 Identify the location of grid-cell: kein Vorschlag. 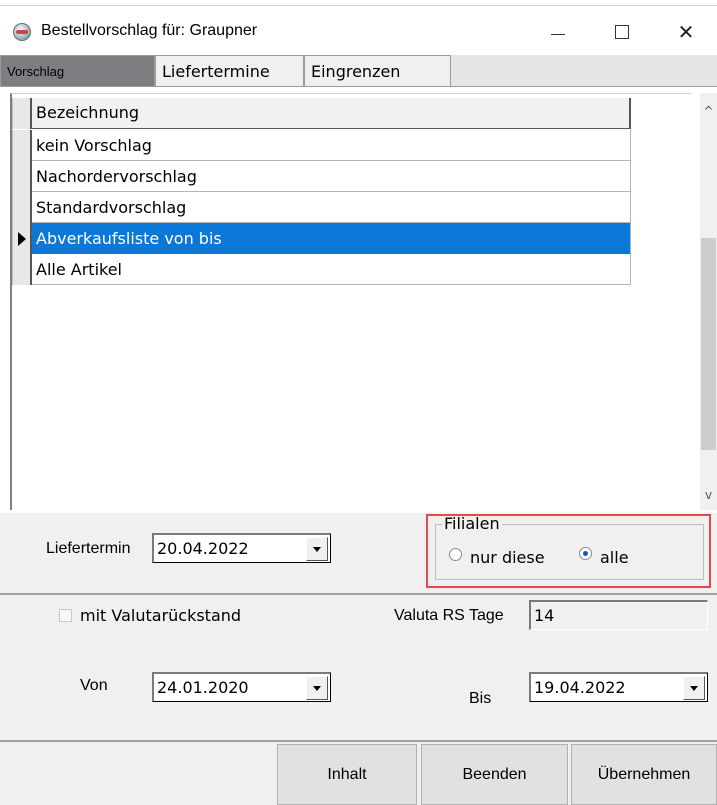
(331, 145).